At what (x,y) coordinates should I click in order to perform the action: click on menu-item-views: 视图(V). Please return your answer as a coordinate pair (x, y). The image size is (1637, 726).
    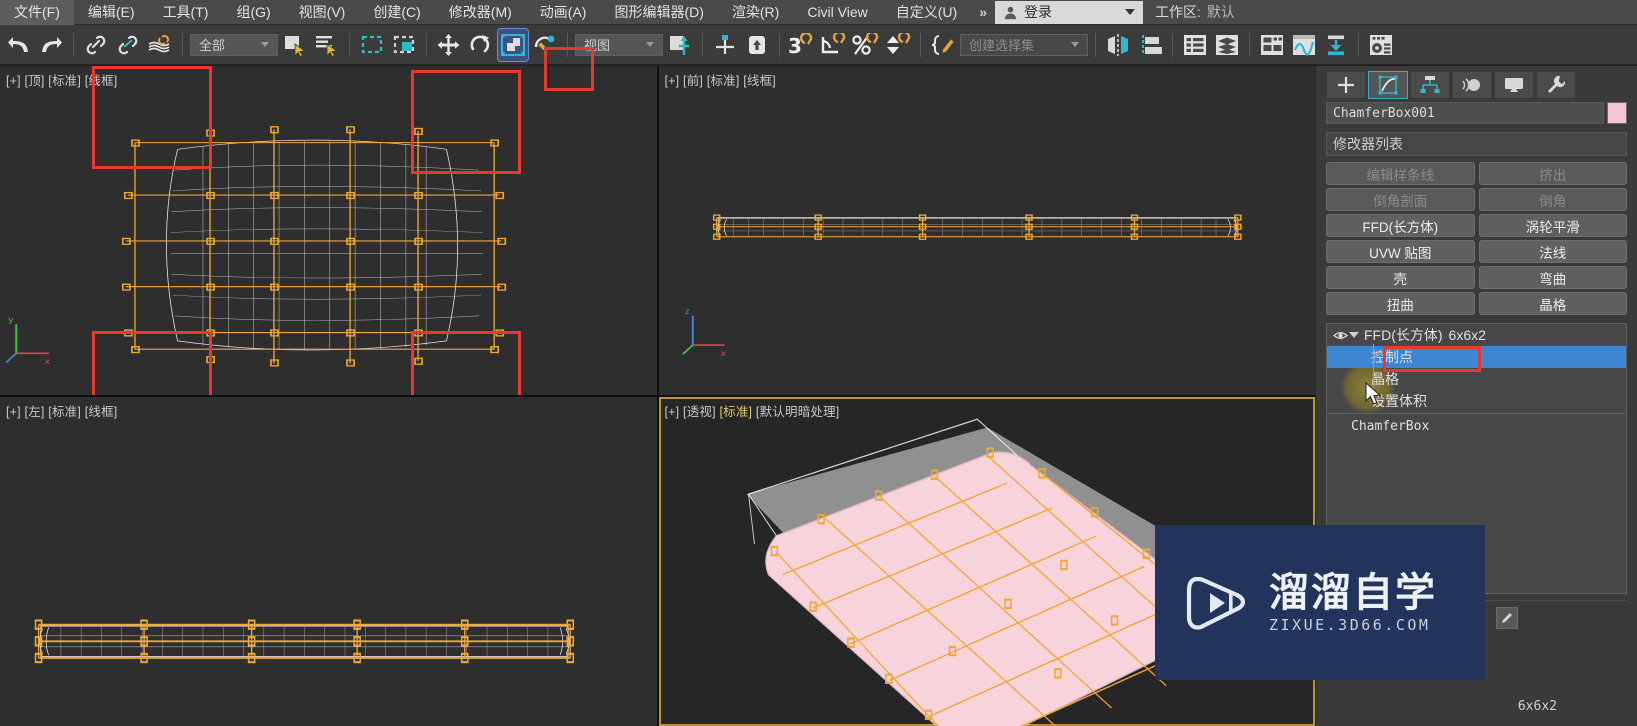
    Looking at the image, I should click on (322, 12).